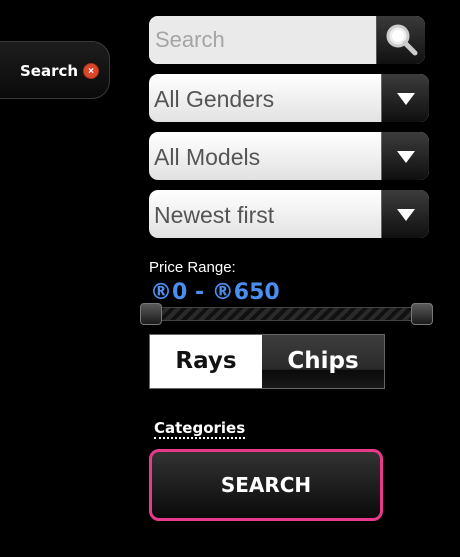 This screenshot has width=460, height=557. Describe the element at coordinates (215, 292) in the screenshot. I see `price-range-value: ®0 - ®650` at that location.